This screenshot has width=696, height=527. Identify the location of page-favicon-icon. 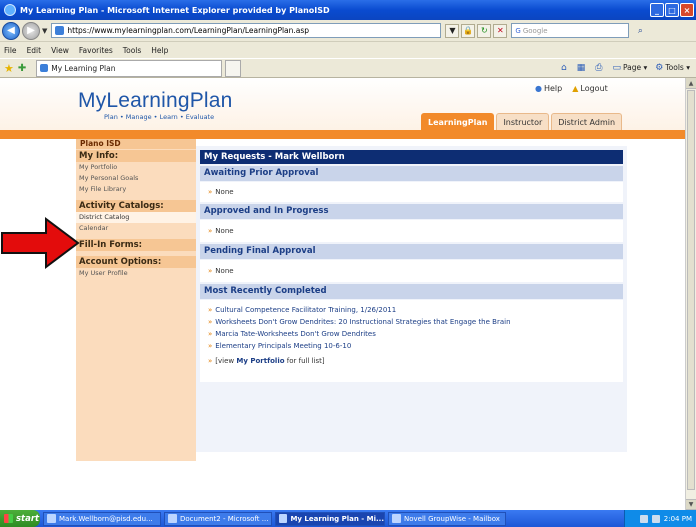
(60, 30).